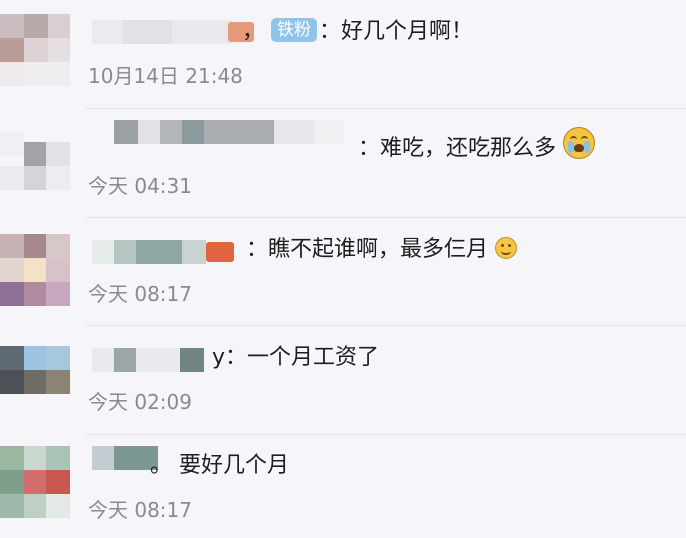 The height and width of the screenshot is (538, 686). I want to click on comment-content: 。 要好几个月, so click(219, 466).